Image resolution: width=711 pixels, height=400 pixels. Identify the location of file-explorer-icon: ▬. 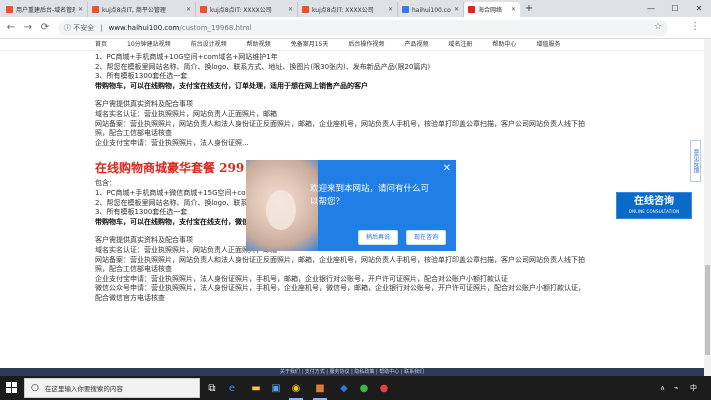
(256, 388).